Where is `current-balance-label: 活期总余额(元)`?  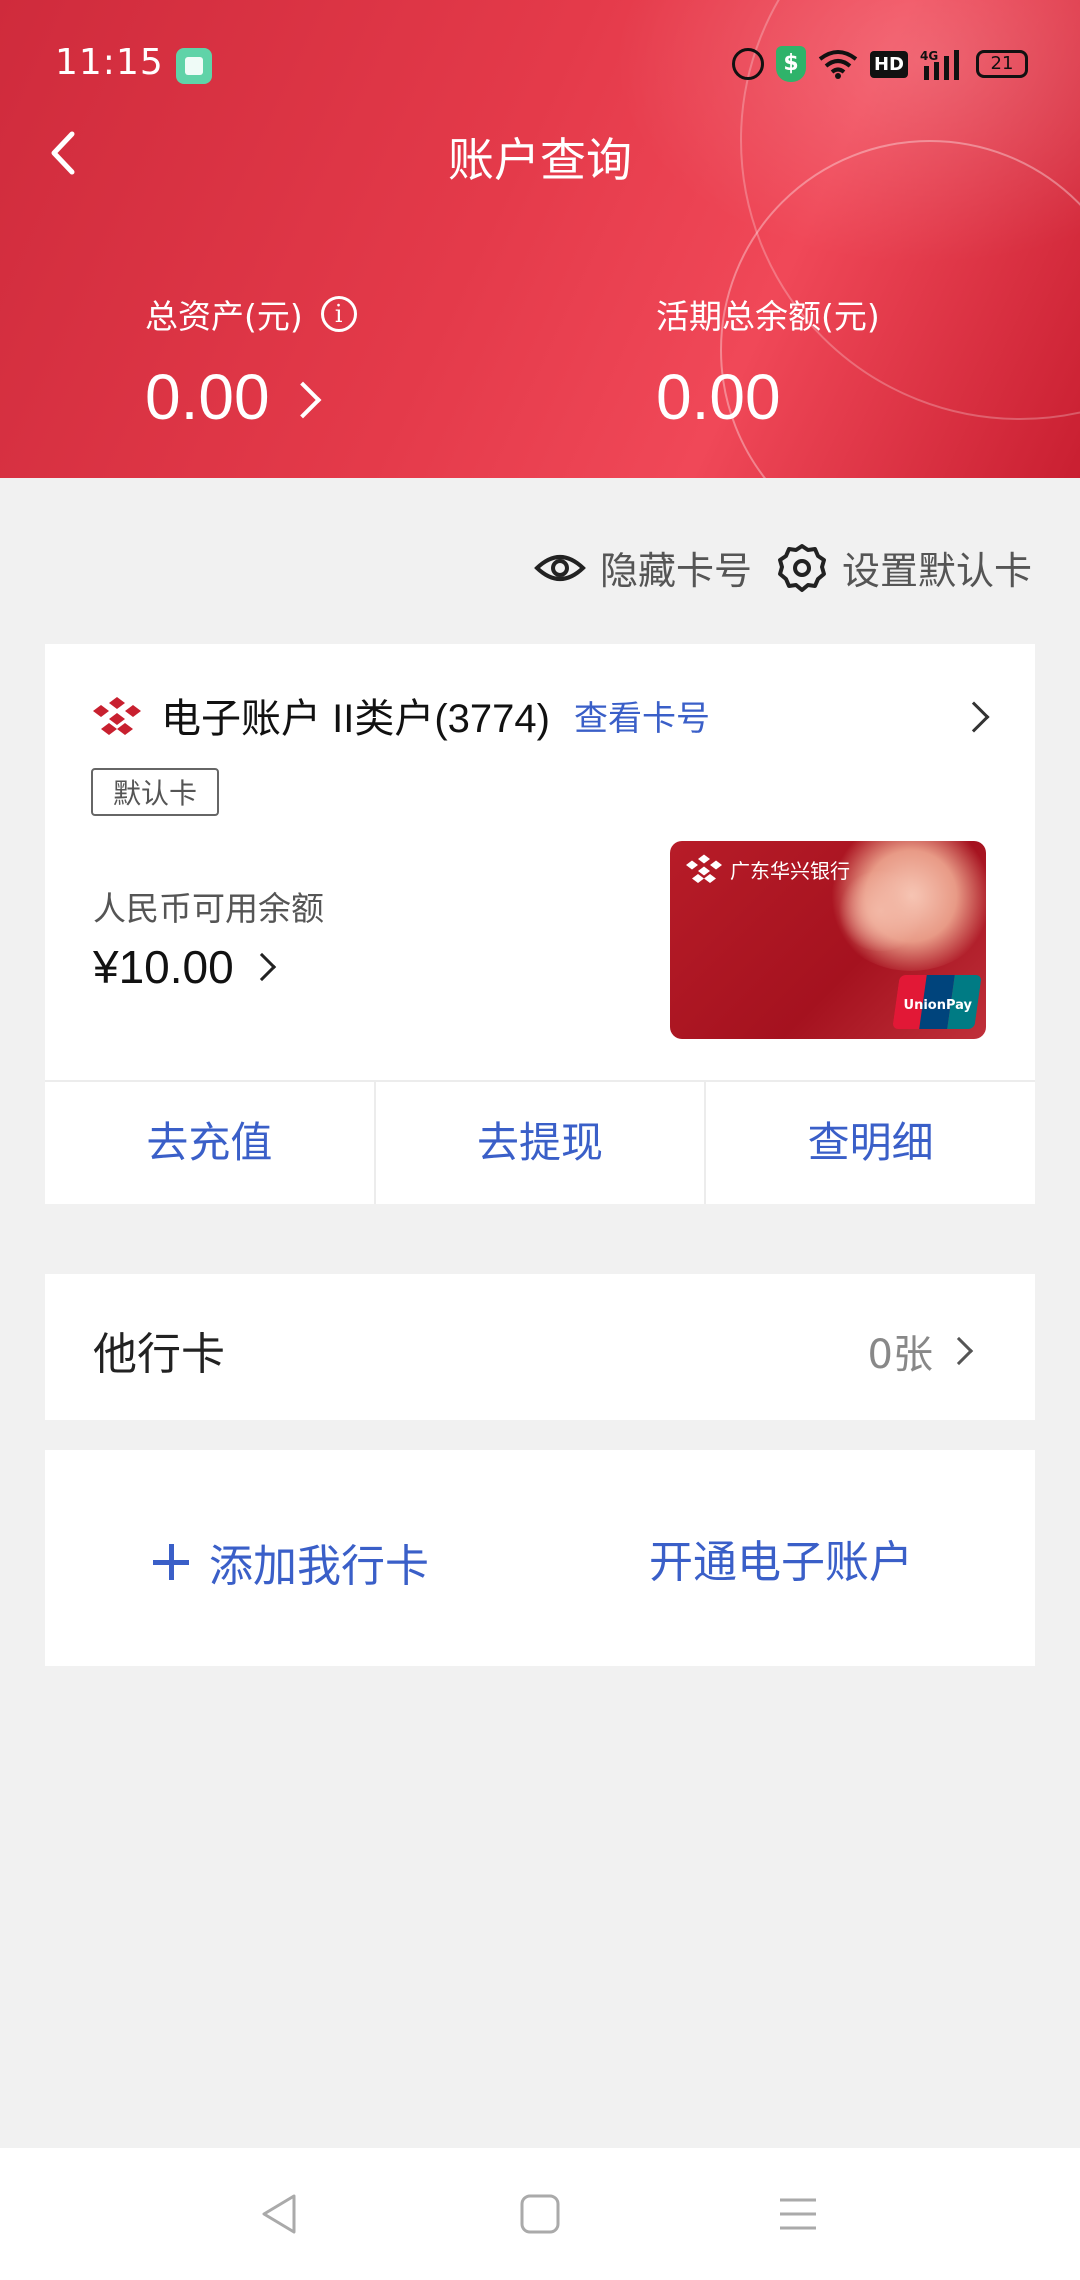
current-balance-label: 活期总余额(元) is located at coordinates (768, 316).